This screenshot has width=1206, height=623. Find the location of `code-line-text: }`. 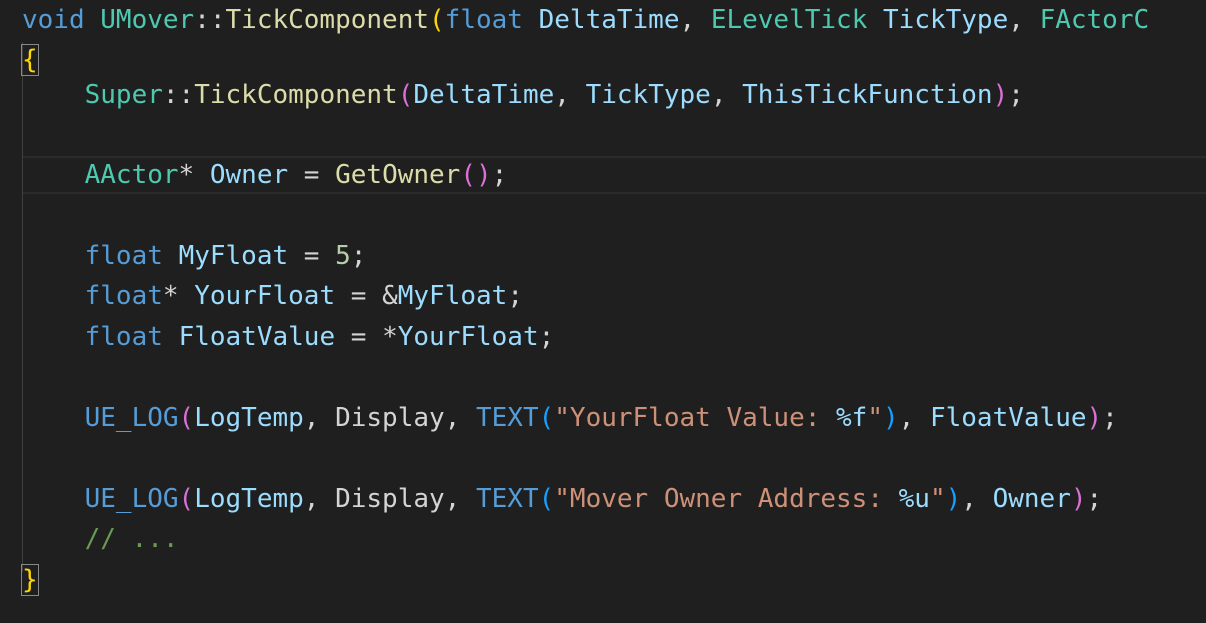

code-line-text: } is located at coordinates (30, 580).